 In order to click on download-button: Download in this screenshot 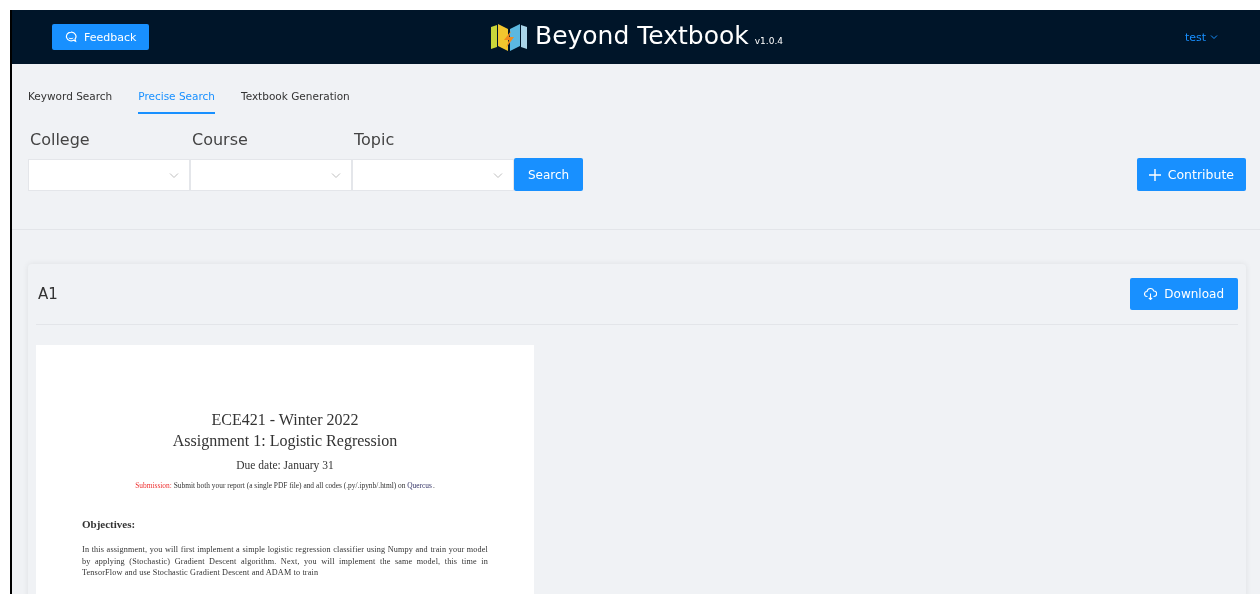, I will do `click(1184, 294)`.